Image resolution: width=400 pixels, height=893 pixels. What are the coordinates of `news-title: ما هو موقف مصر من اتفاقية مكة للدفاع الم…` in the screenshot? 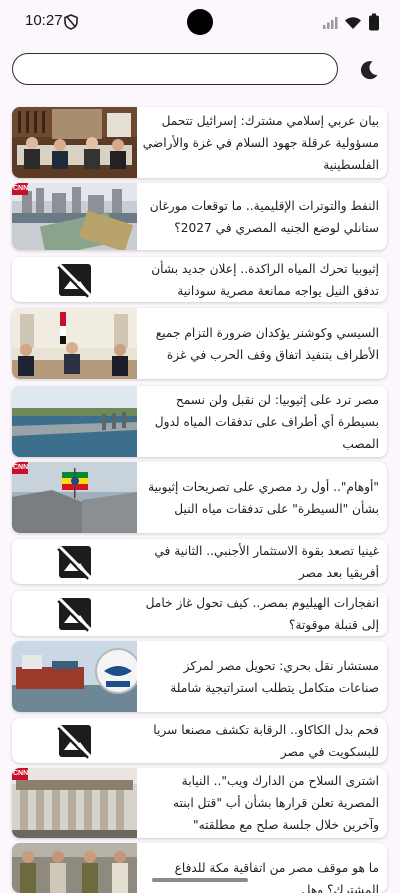 It's located at (276, 877).